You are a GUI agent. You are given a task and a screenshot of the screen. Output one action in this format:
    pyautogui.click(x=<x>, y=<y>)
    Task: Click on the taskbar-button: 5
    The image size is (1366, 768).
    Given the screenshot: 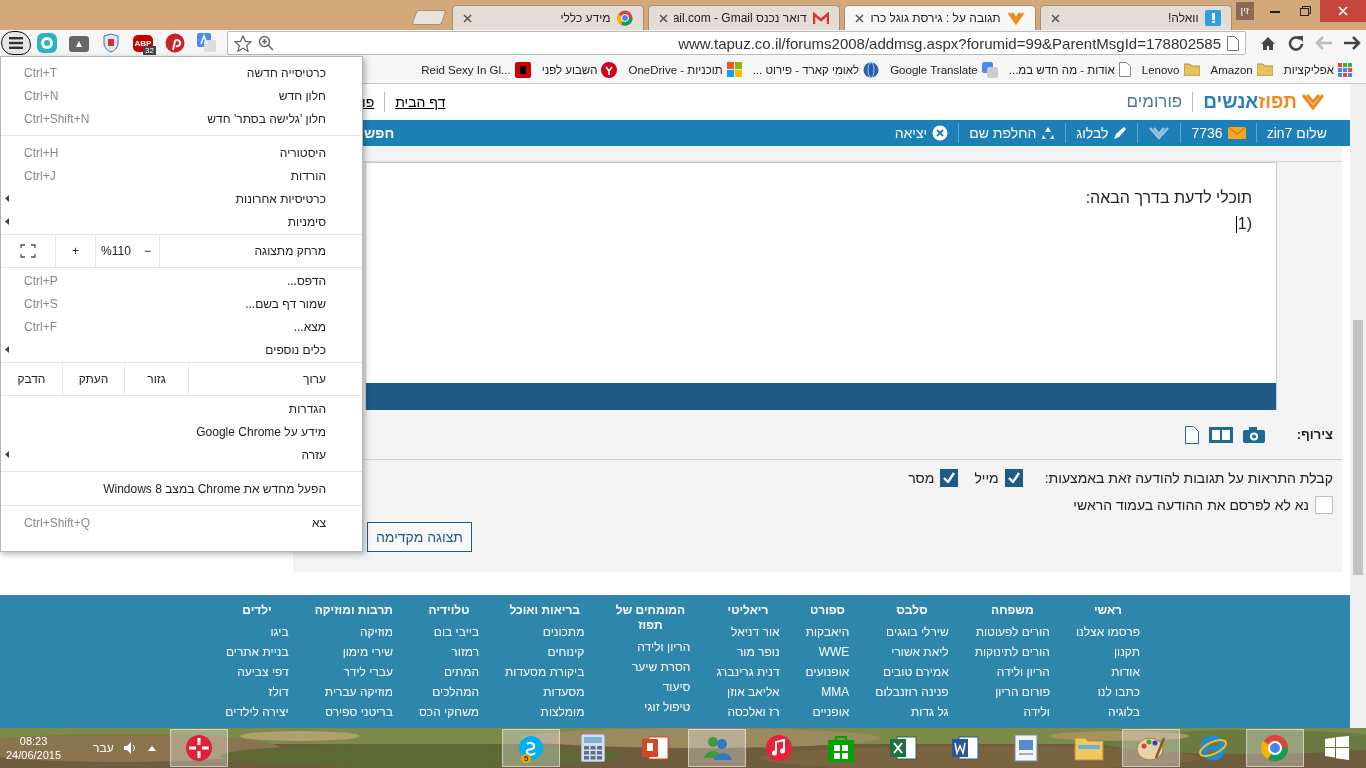 What is the action you would take?
    pyautogui.click(x=531, y=748)
    